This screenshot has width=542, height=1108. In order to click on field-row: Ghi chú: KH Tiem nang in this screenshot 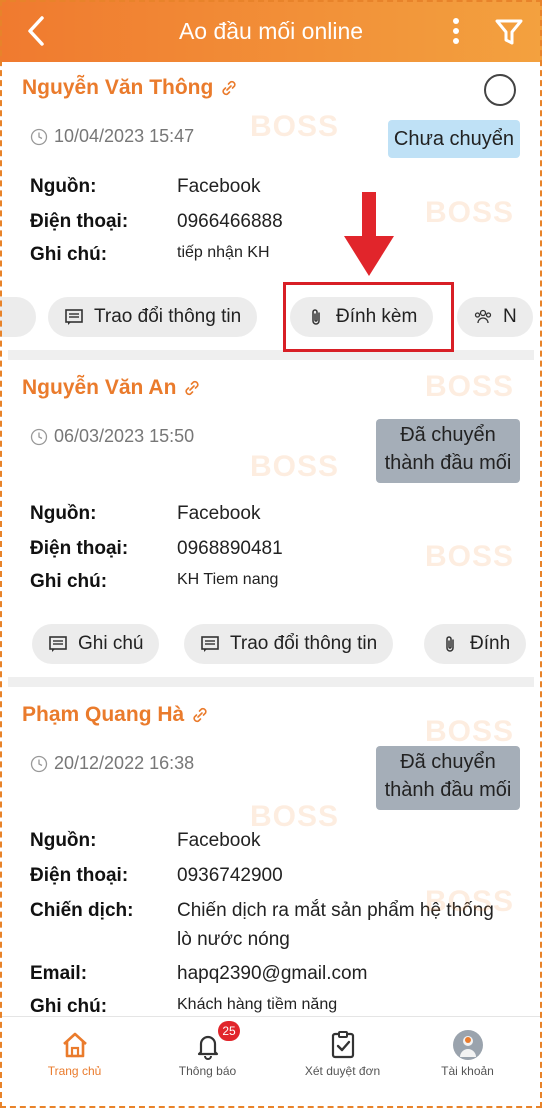, I will do `click(154, 581)`.